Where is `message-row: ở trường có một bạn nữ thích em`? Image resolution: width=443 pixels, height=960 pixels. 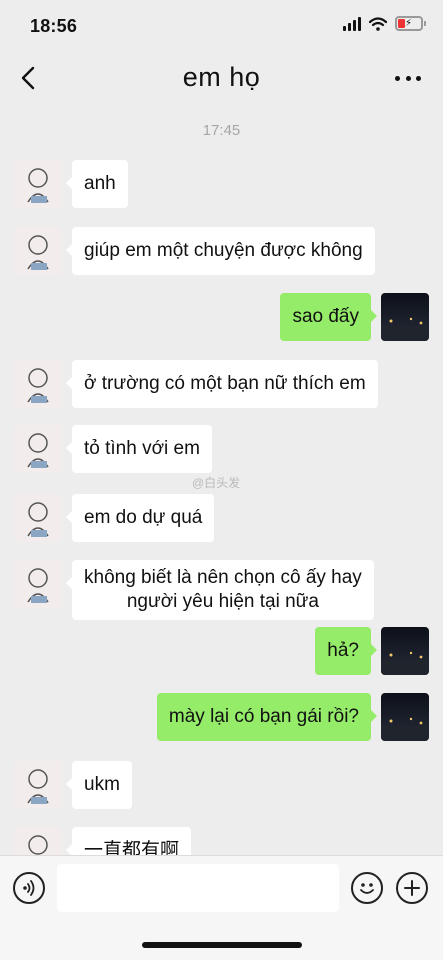
message-row: ở trường có một bạn nữ thích em is located at coordinates (201, 384).